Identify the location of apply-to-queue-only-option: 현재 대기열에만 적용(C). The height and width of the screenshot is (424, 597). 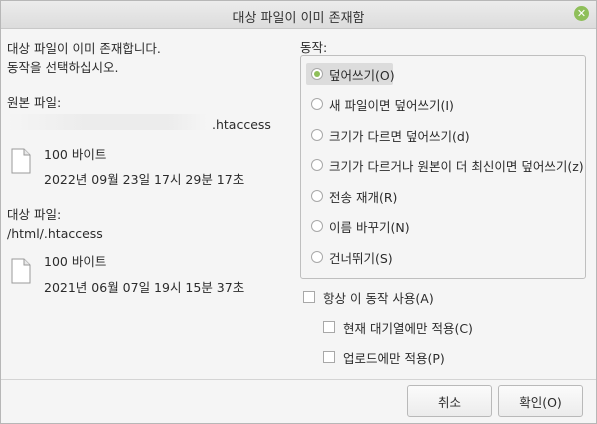
(398, 327).